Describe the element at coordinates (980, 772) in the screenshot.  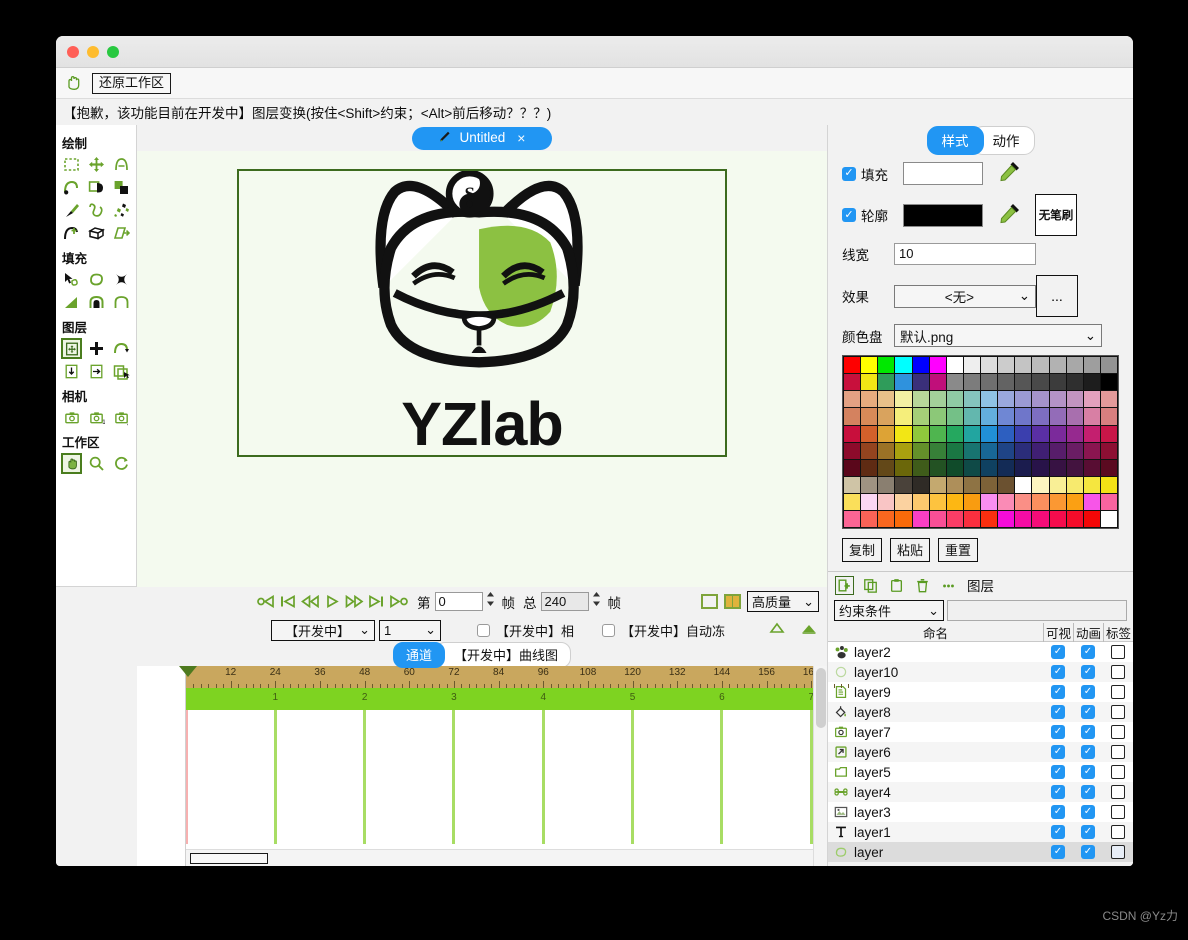
I see `layer-row: layer5` at that location.